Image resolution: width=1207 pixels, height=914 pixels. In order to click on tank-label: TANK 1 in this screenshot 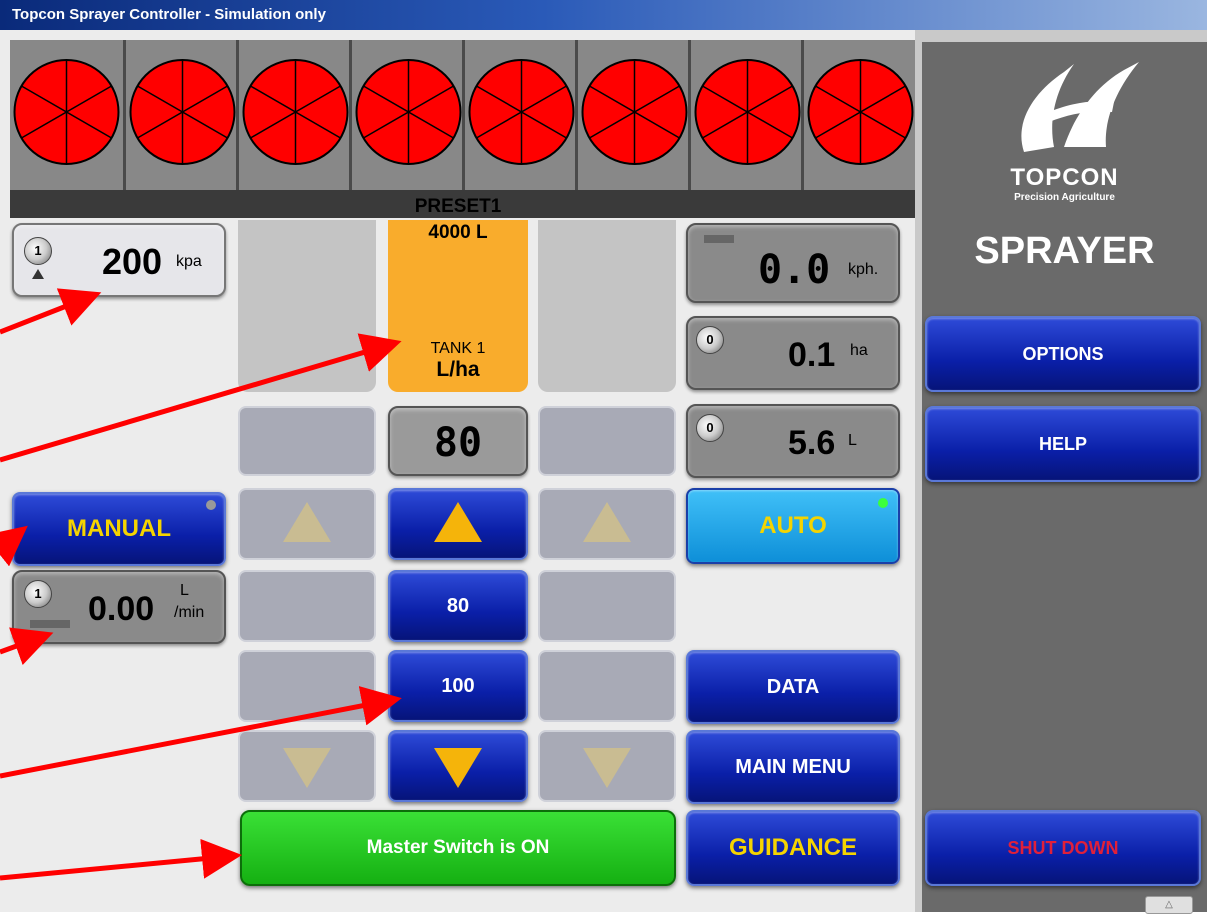, I will do `click(458, 348)`.